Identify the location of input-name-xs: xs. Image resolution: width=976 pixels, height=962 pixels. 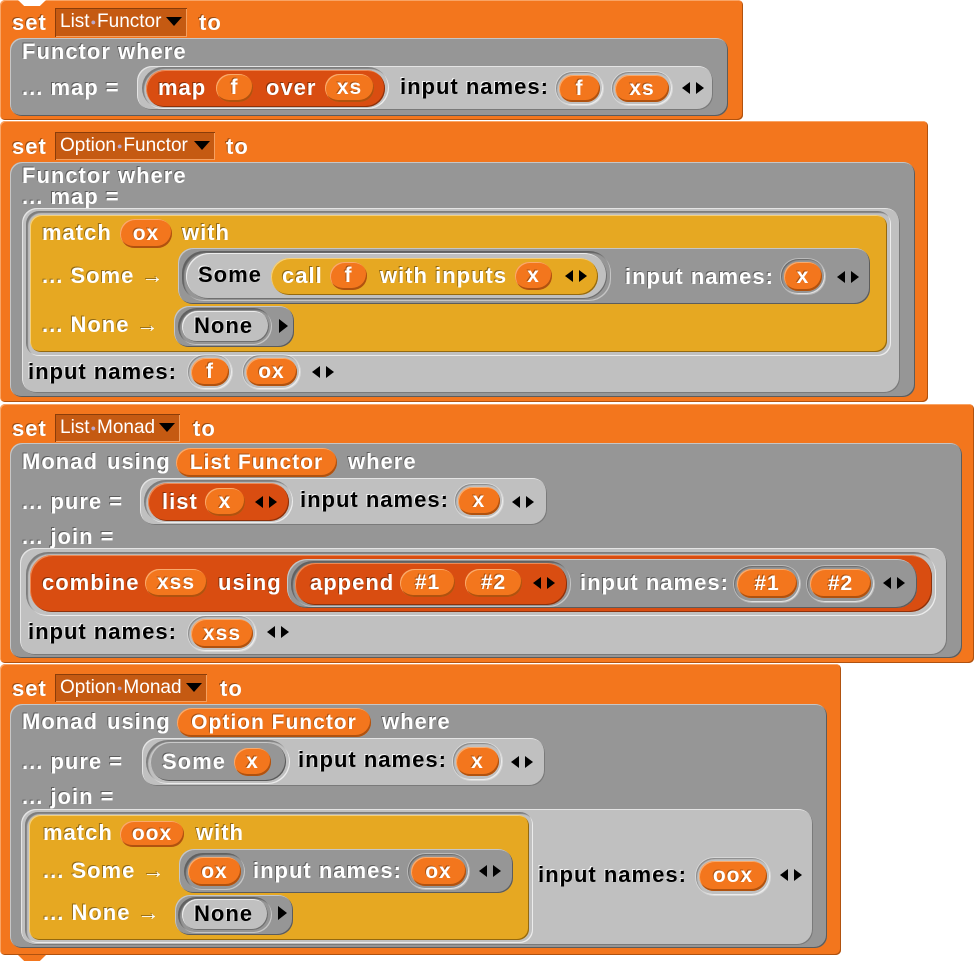
(642, 88).